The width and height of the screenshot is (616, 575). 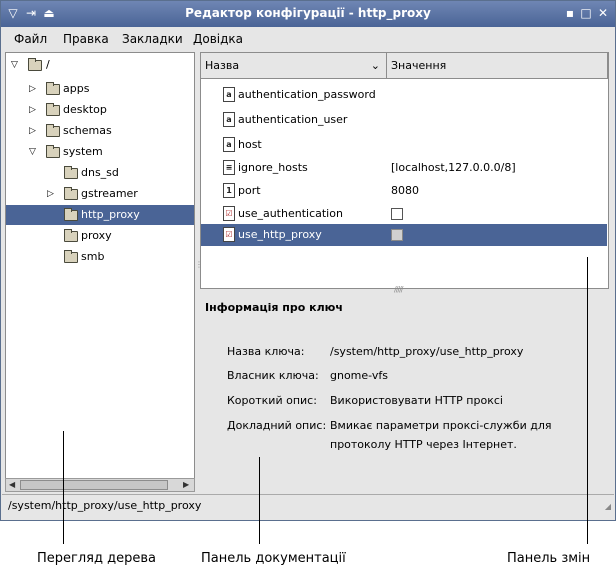 What do you see at coordinates (272, 400) in the screenshot?
I see `short-desc-label: Короткий опис:` at bounding box center [272, 400].